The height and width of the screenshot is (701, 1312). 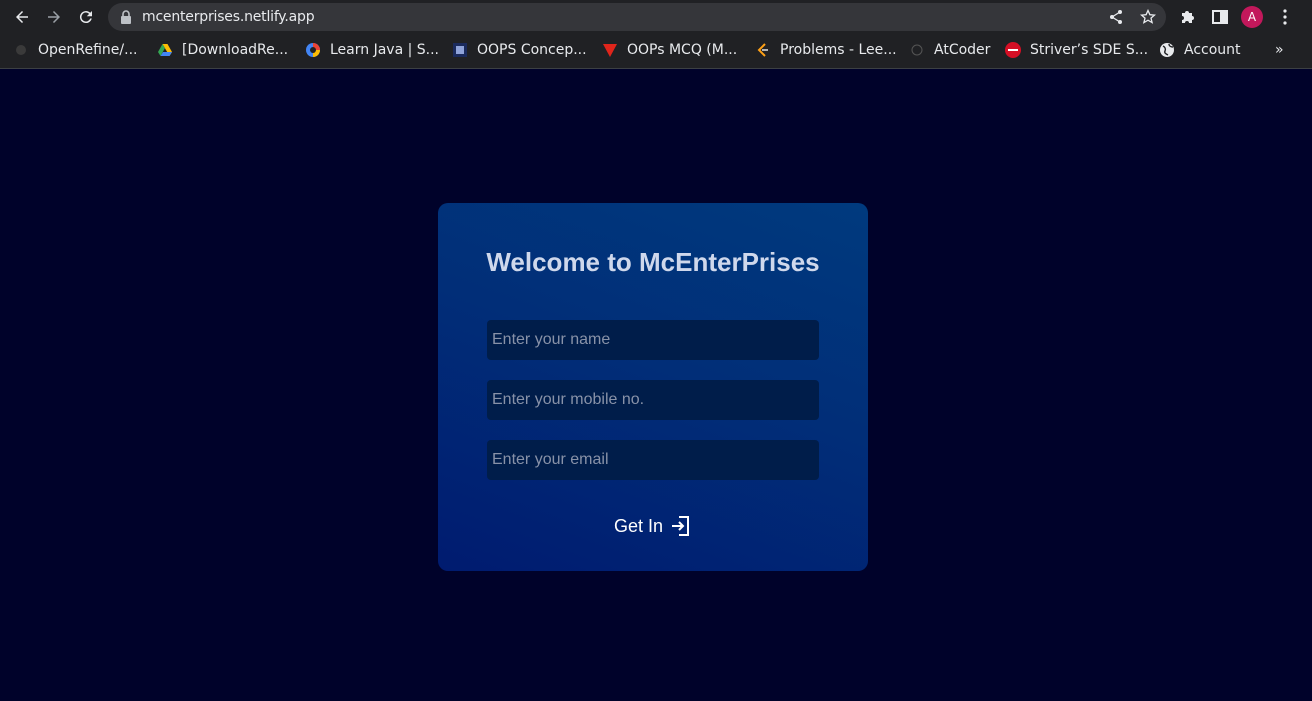 I want to click on lock-icon, so click(x=126, y=17).